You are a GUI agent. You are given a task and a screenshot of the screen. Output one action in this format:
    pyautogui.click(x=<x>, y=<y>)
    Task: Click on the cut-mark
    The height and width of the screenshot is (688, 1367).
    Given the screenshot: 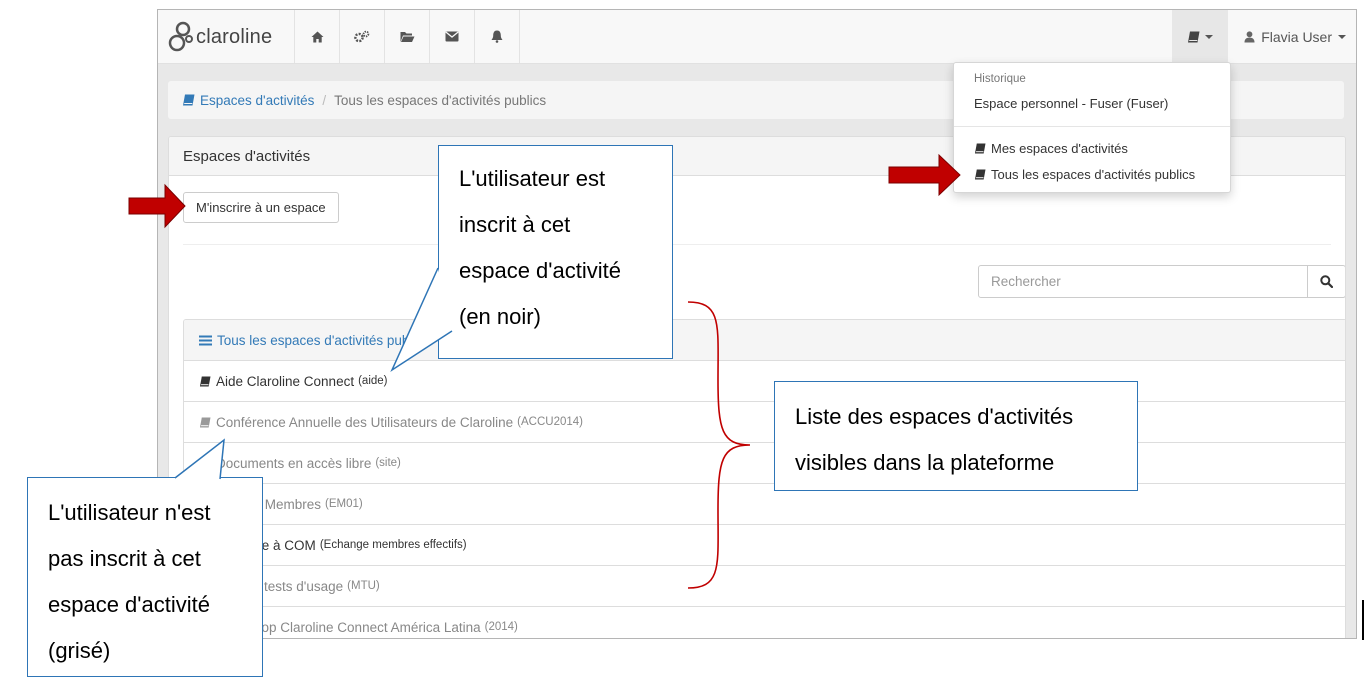 What is the action you would take?
    pyautogui.click(x=1363, y=620)
    